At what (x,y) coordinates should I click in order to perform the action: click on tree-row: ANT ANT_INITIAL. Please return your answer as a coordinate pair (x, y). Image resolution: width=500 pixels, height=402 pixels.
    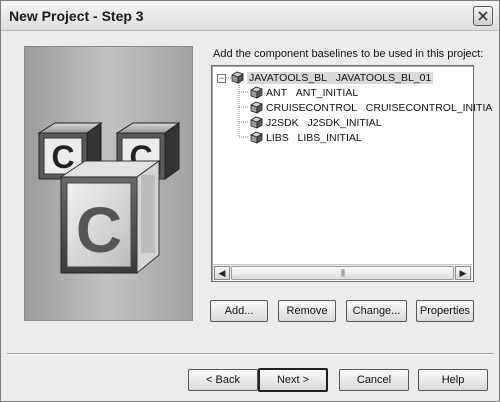
    Looking at the image, I should click on (304, 92).